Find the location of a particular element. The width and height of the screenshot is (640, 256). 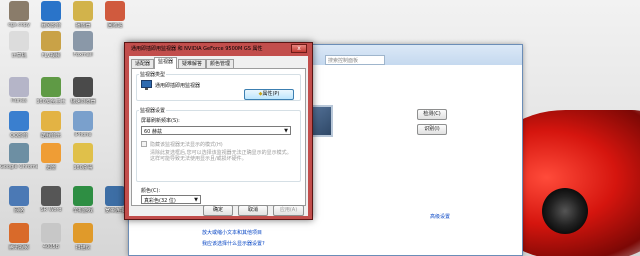

colors-label: 颜色(C): is located at coordinates (151, 191).